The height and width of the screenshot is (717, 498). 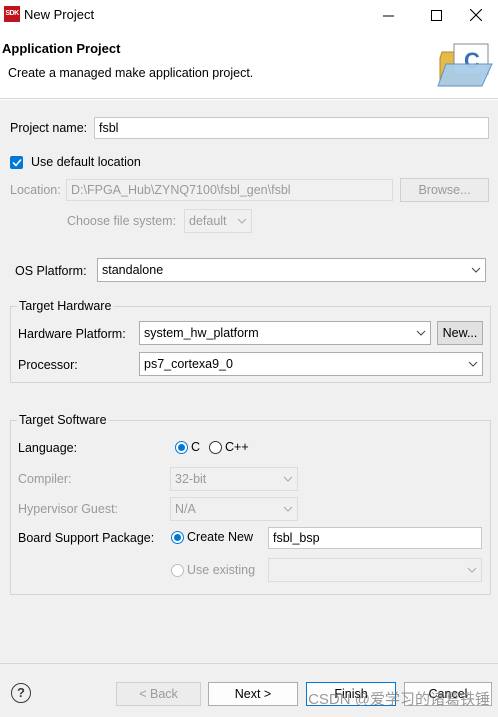 What do you see at coordinates (285, 333) in the screenshot?
I see `hardware-platform-select: system_hw_platform` at bounding box center [285, 333].